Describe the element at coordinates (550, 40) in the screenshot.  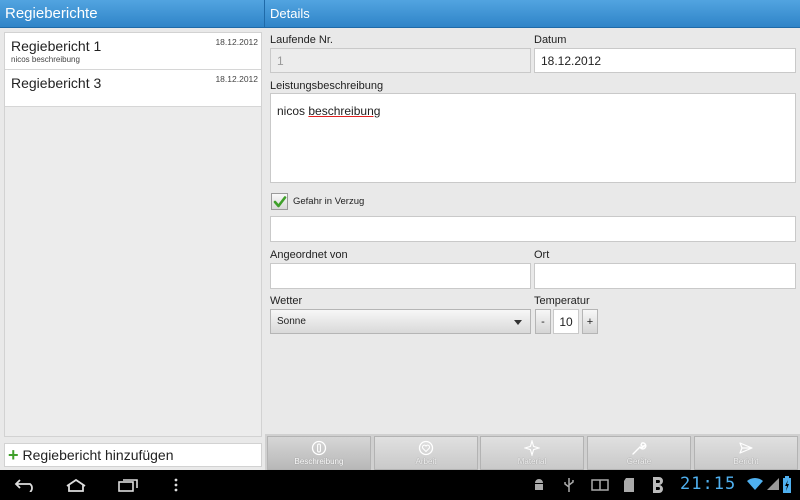
I see `datum-label: Datum` at that location.